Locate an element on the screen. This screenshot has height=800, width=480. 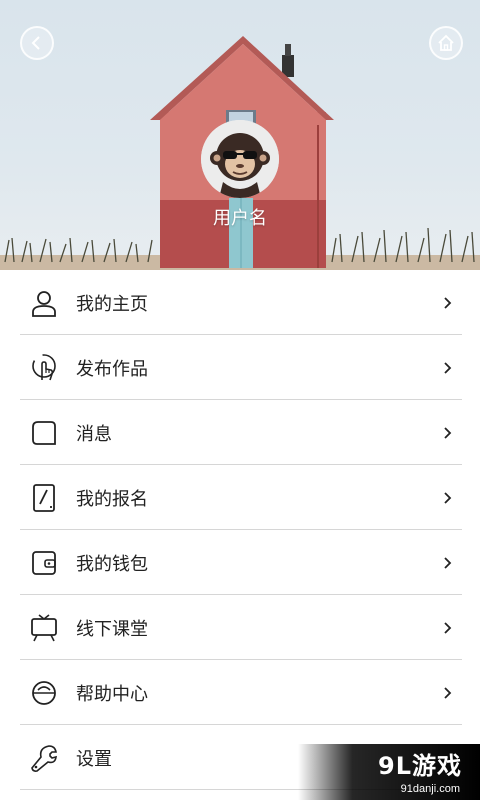
menu-item-label: 我的主页 is located at coordinates (112, 304).